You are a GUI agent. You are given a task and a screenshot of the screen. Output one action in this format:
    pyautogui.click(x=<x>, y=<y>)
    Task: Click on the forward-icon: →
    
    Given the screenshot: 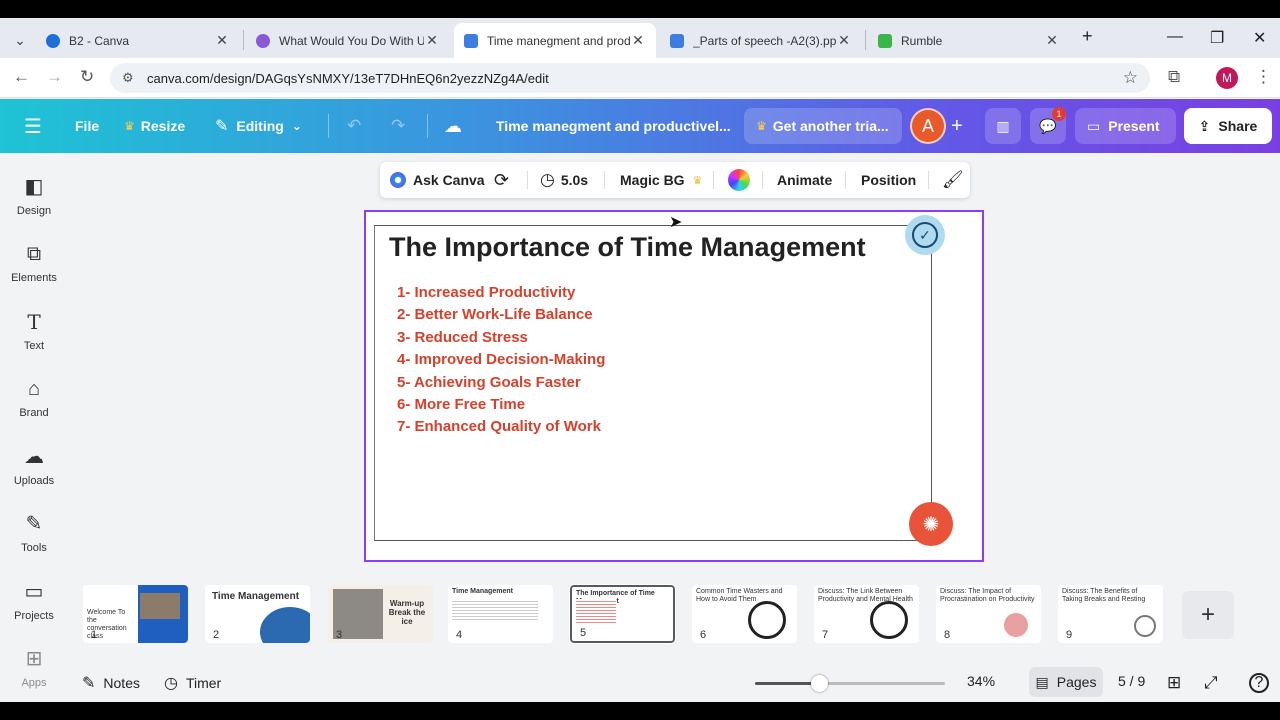 What is the action you would take?
    pyautogui.click(x=54, y=77)
    